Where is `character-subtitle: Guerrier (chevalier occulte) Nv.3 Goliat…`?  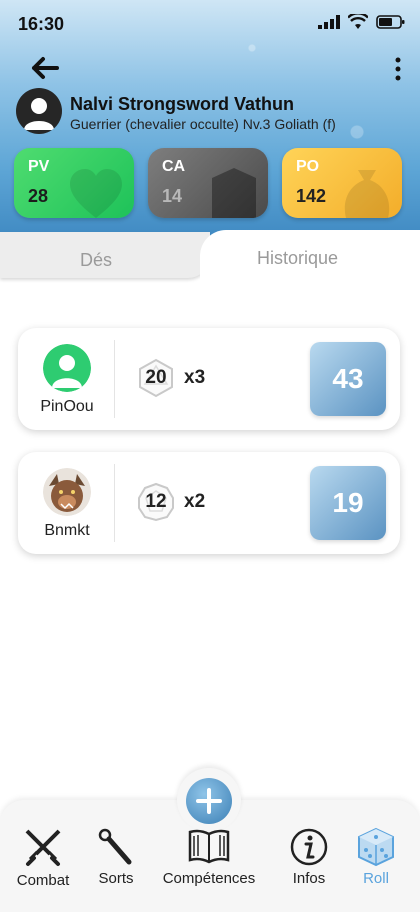 character-subtitle: Guerrier (chevalier occulte) Nv.3 Goliat… is located at coordinates (203, 124).